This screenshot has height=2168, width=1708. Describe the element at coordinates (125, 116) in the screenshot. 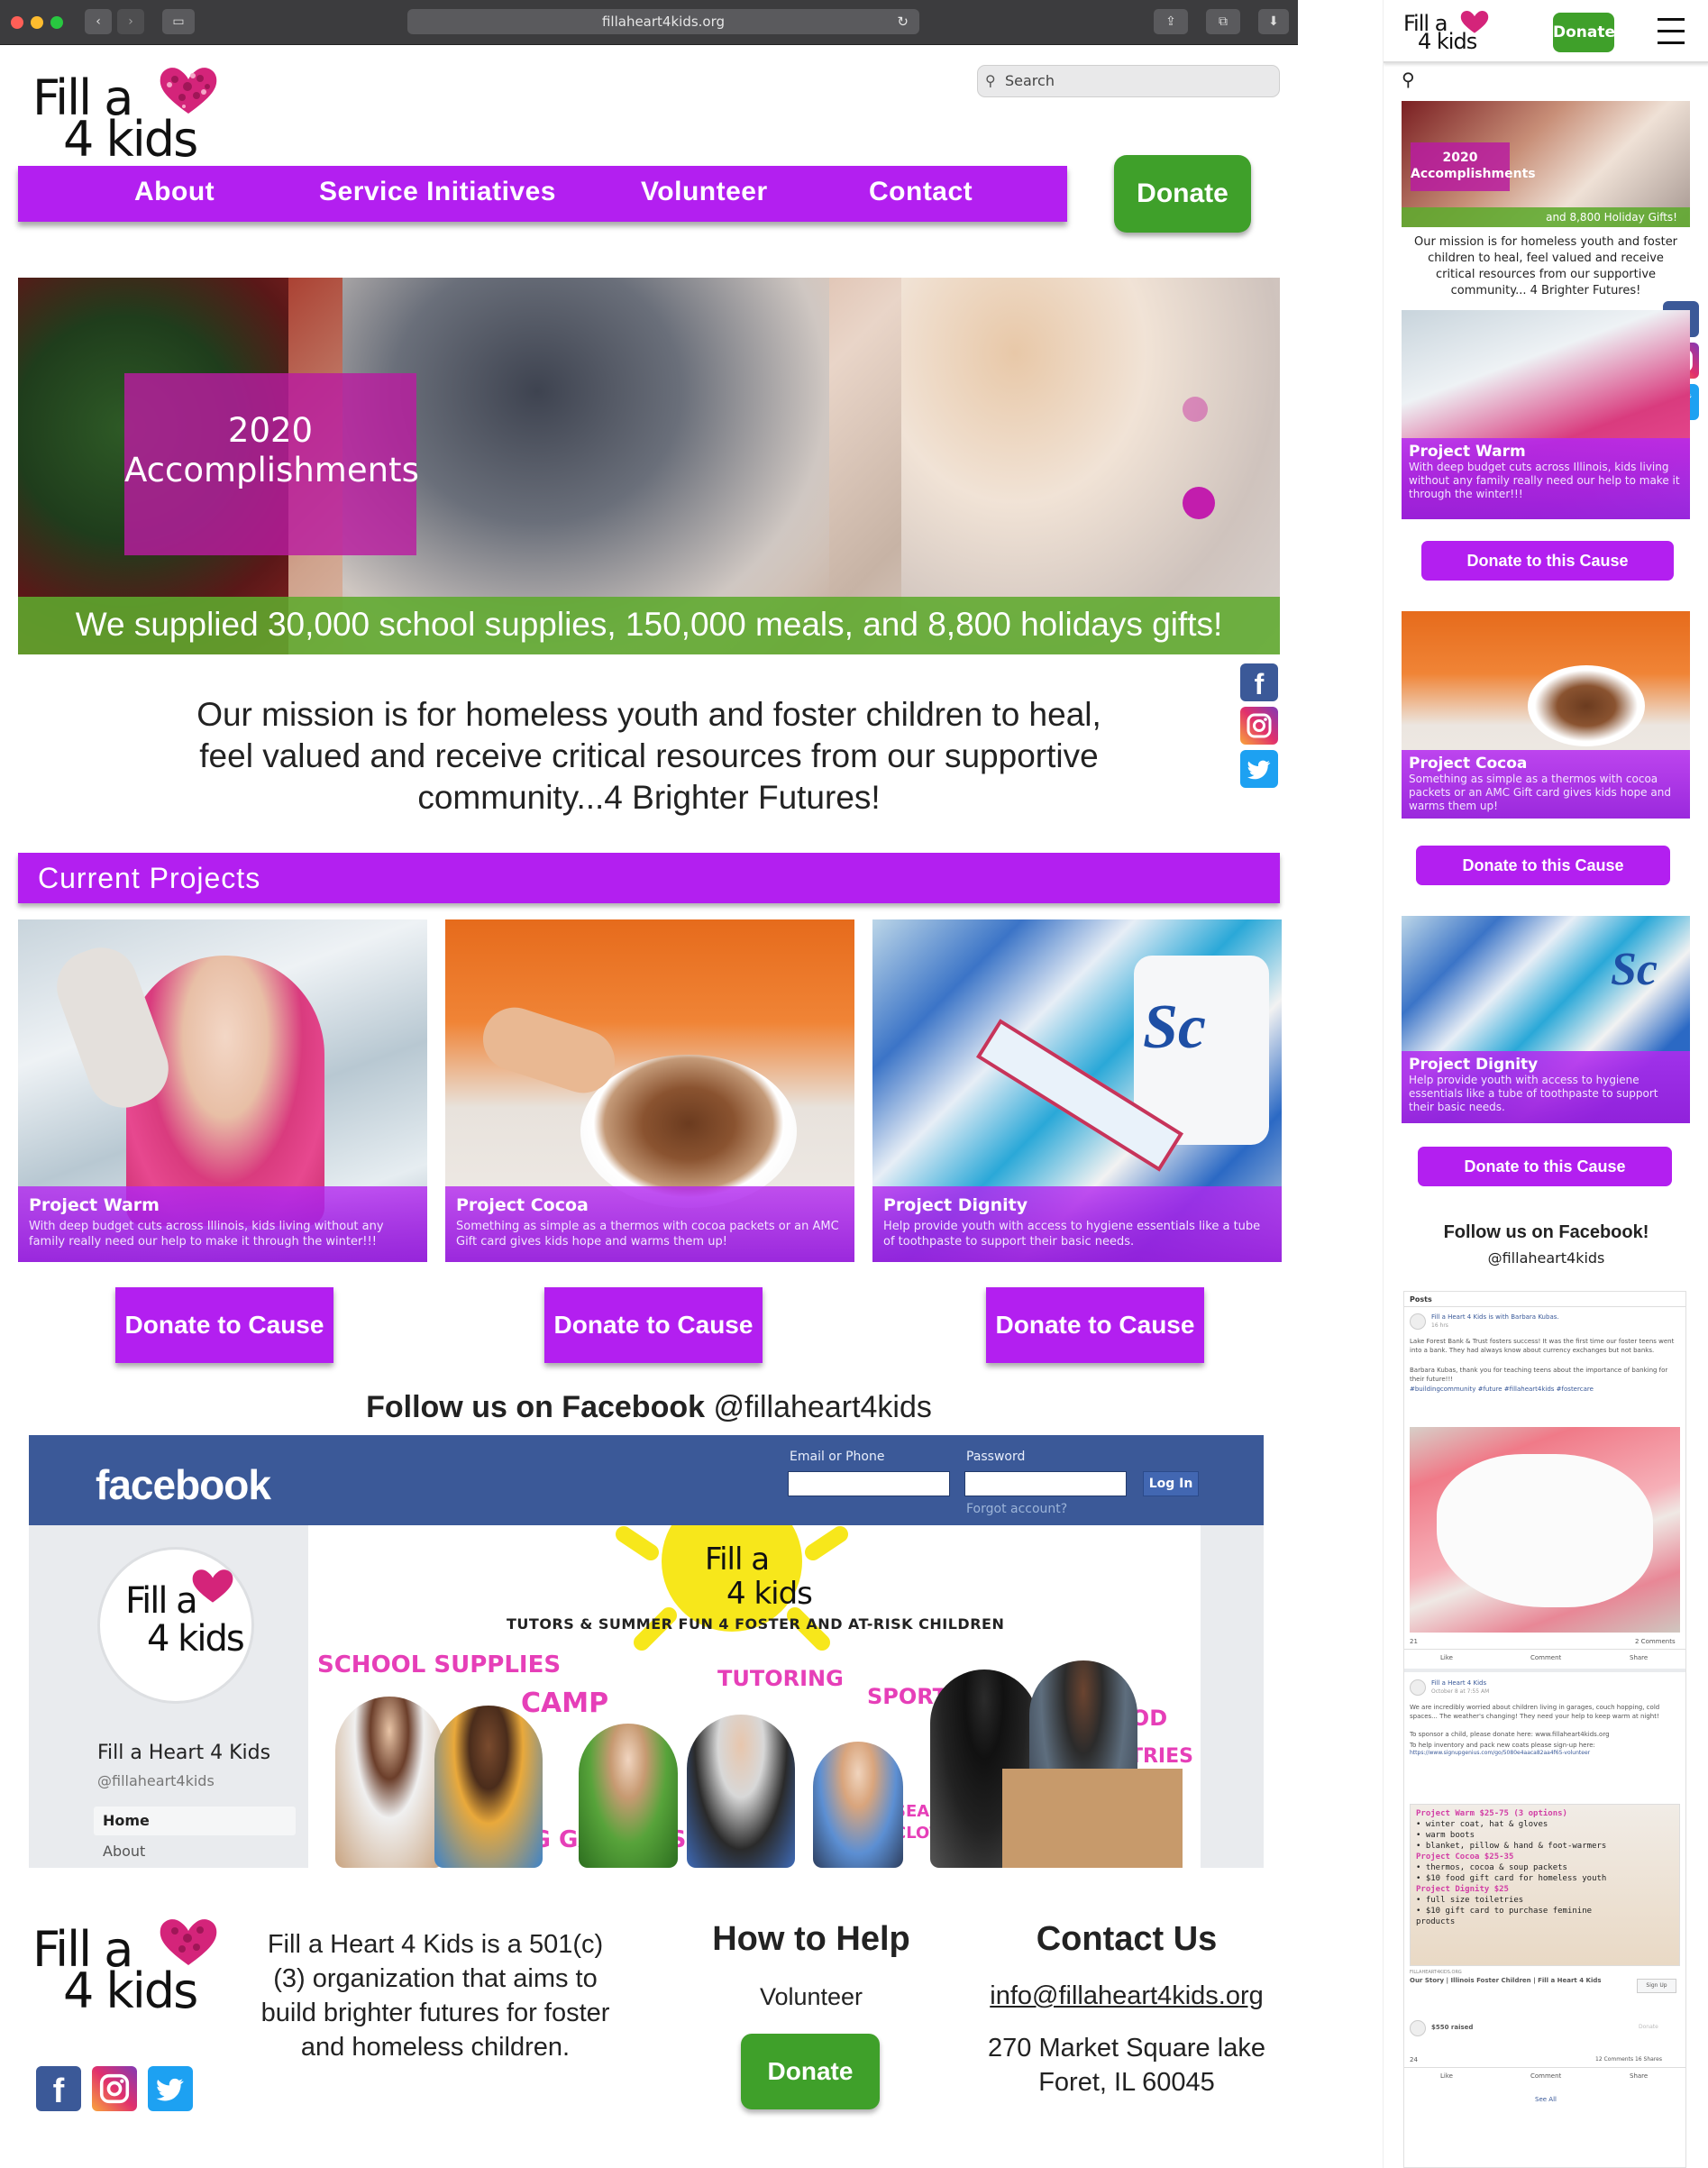

I see `site-logo: Fill a 4 kids` at that location.